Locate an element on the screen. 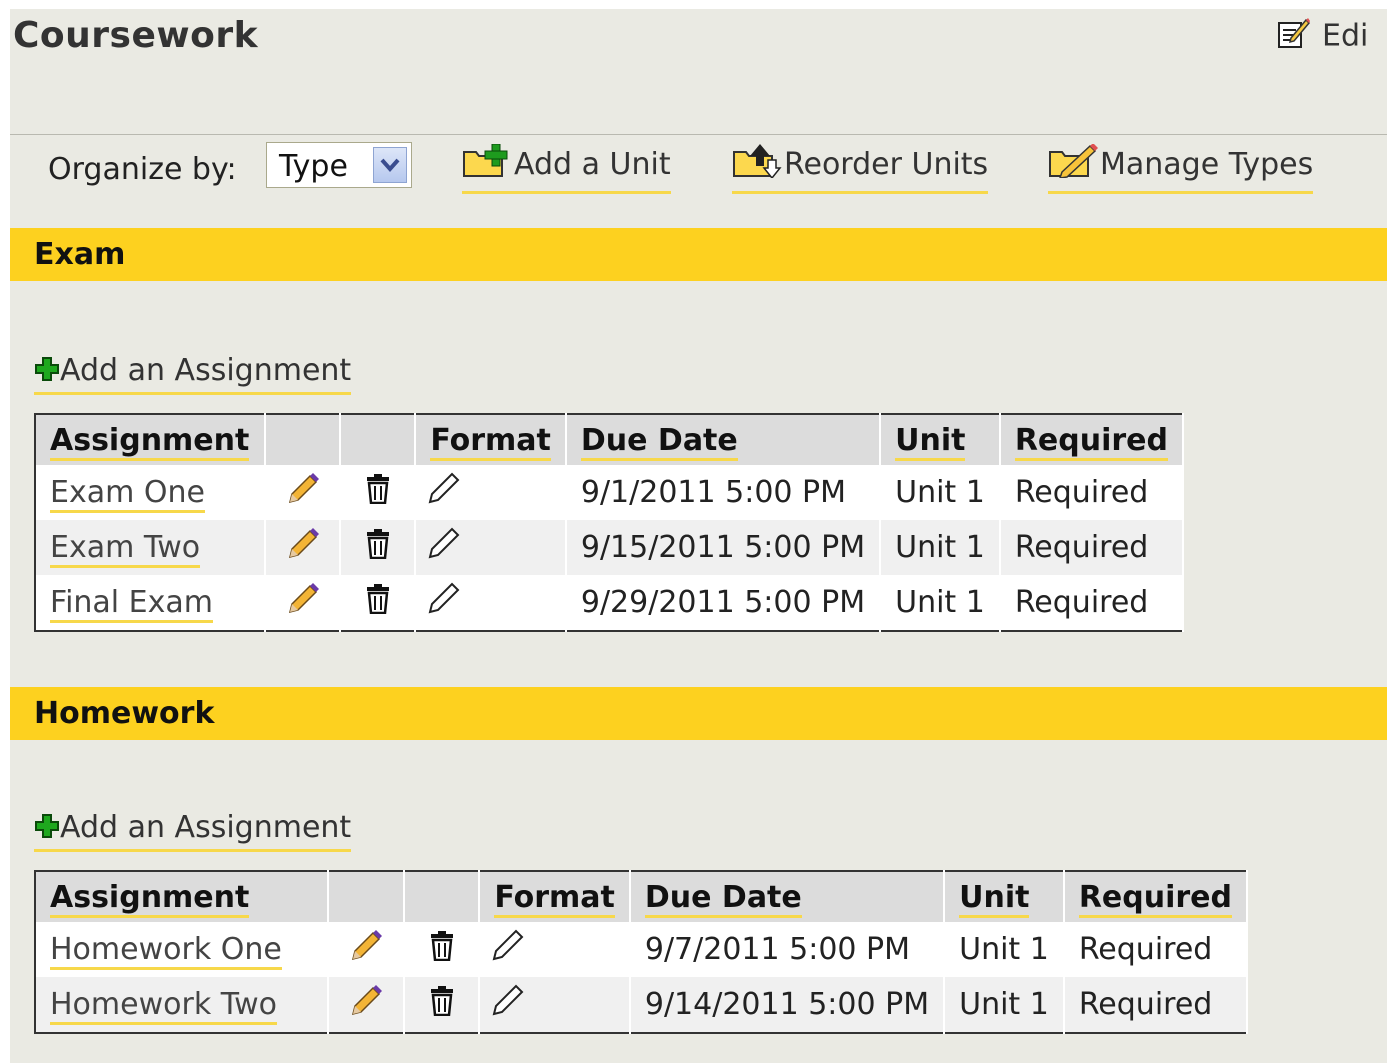 The image size is (1387, 1063). manage-types-label: Manage Types is located at coordinates (1207, 164).